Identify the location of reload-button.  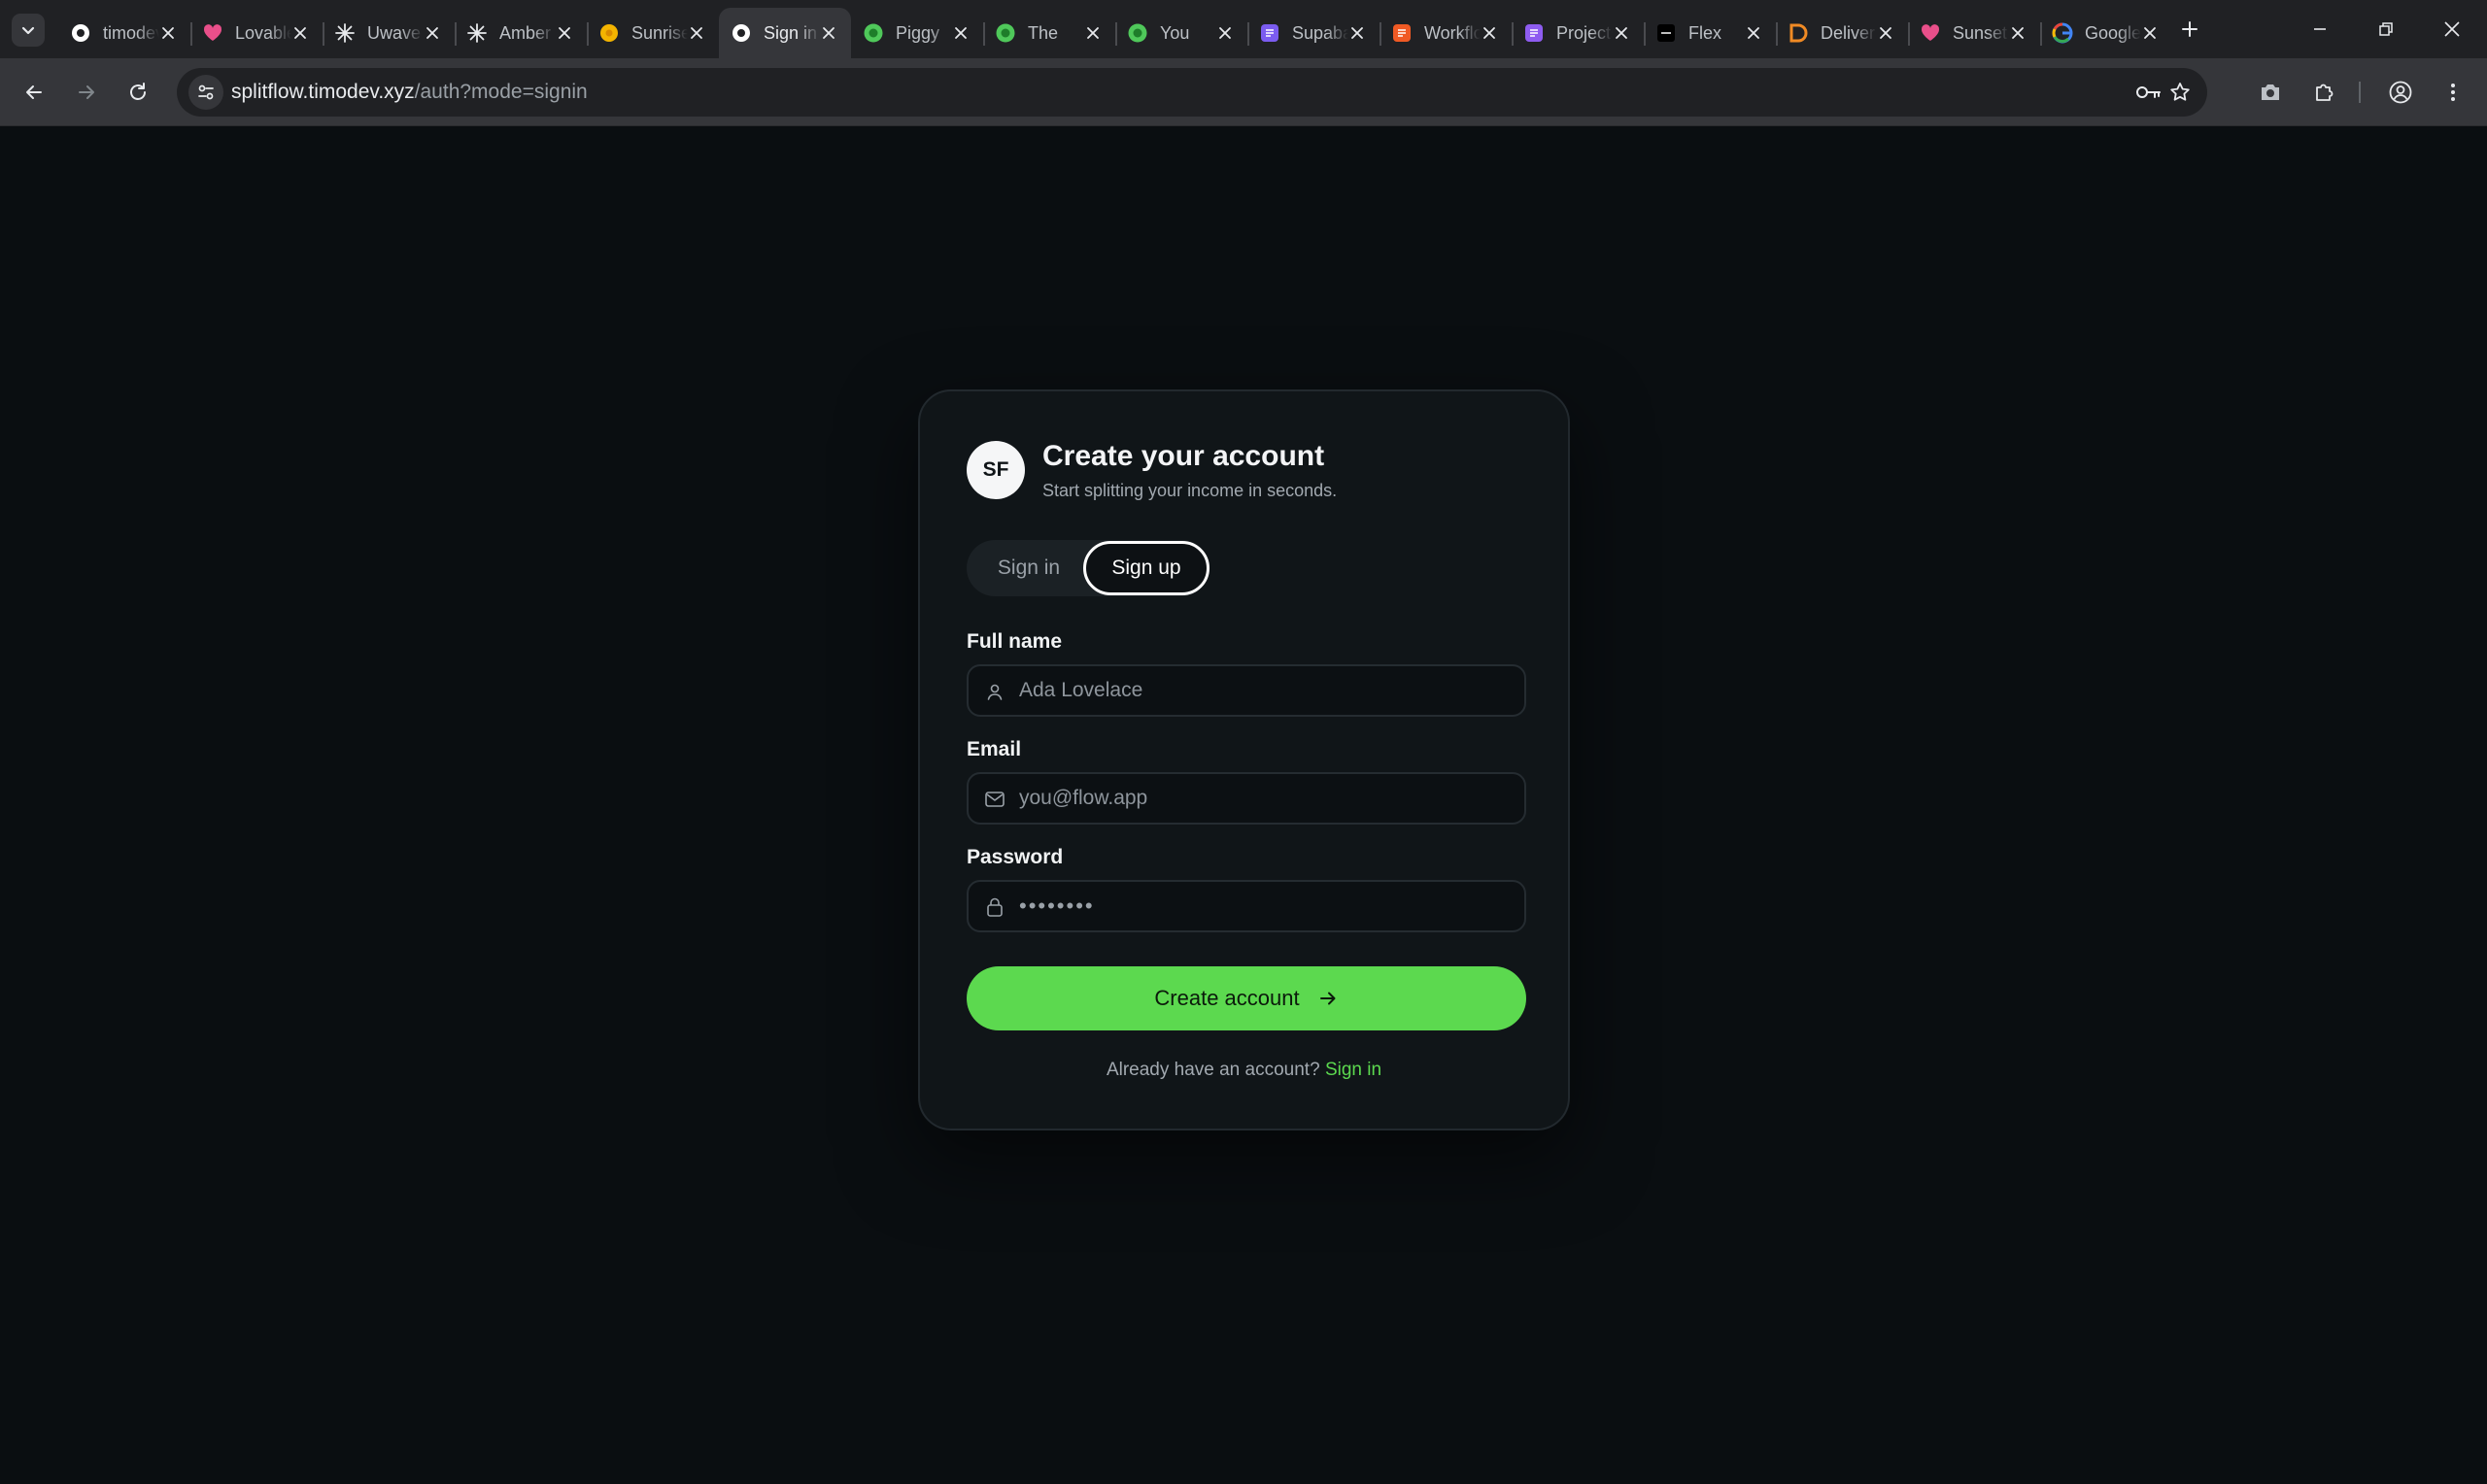
(138, 92).